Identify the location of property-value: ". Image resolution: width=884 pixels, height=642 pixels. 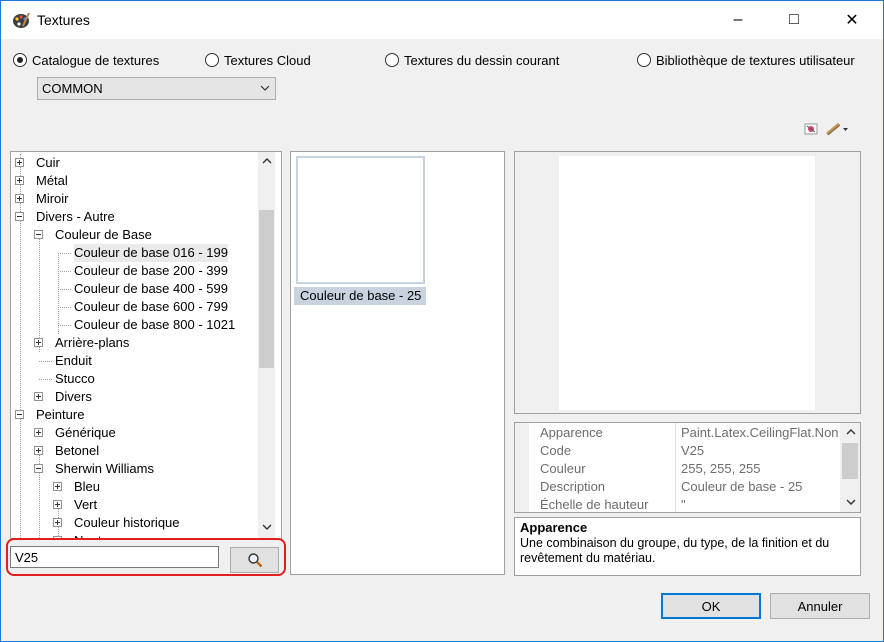
(683, 504).